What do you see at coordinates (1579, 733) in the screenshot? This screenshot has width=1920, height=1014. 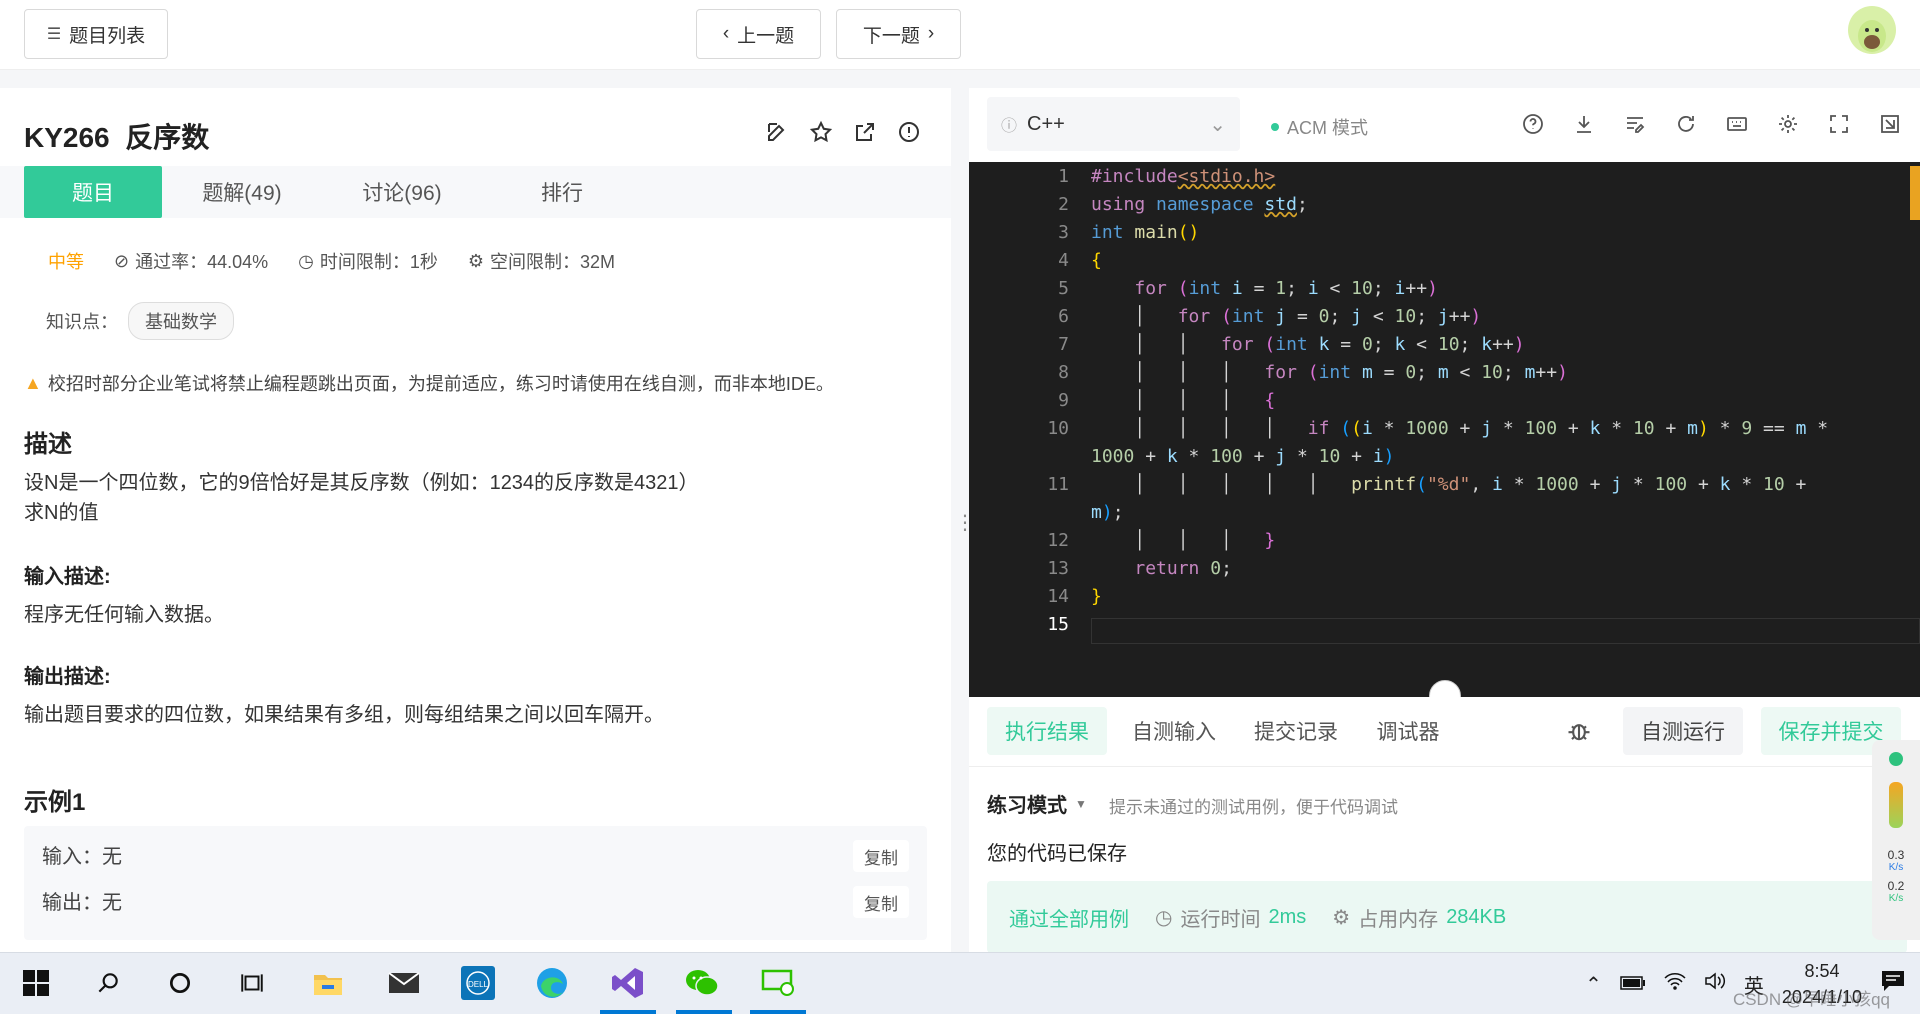 I see `bug-icon` at bounding box center [1579, 733].